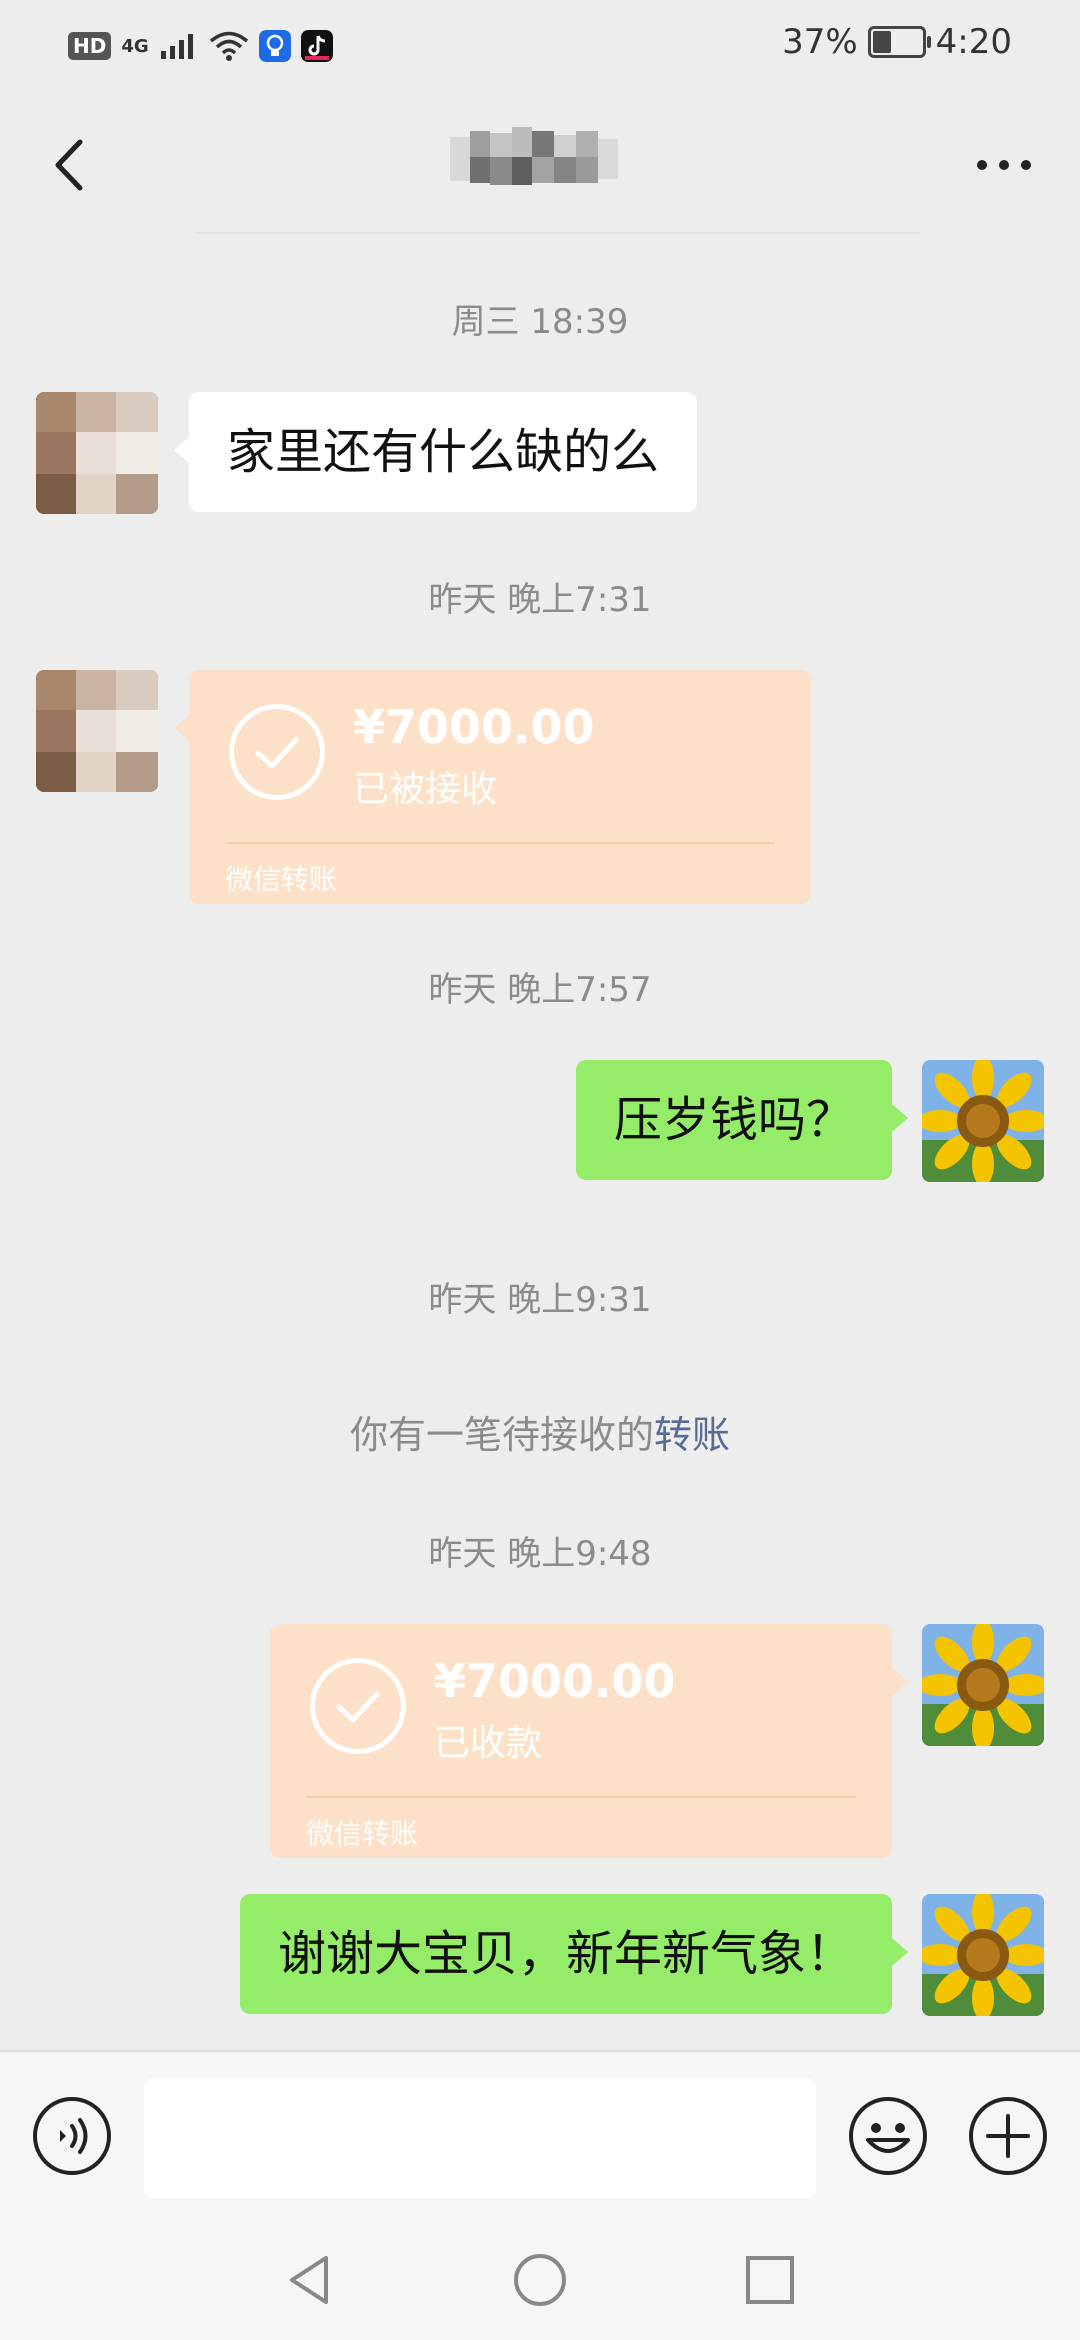 The image size is (1080, 2340). I want to click on bulb-app-icon, so click(274, 46).